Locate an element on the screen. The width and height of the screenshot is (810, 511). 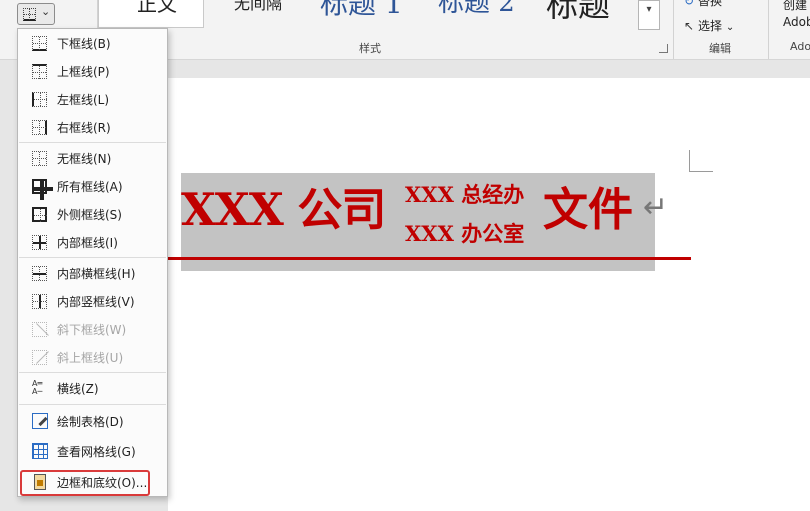
menu-item-draw-table: 绘制表格(D) is located at coordinates (92, 421).